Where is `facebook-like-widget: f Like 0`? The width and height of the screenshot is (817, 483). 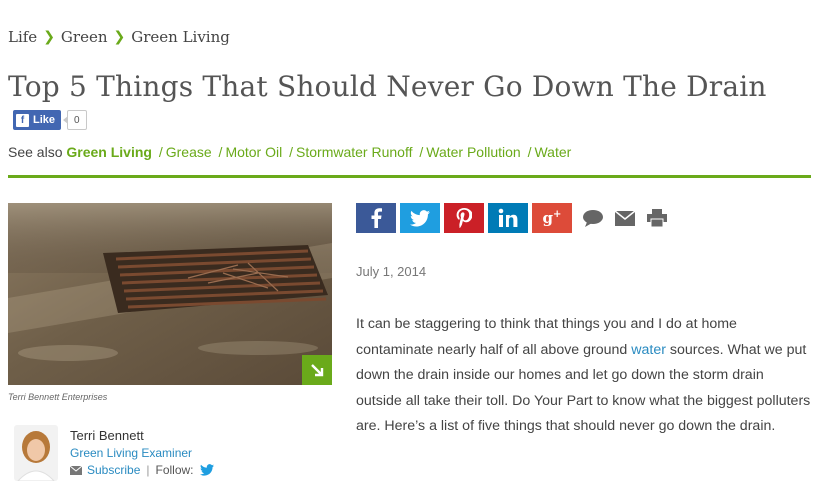 facebook-like-widget: f Like 0 is located at coordinates (50, 120).